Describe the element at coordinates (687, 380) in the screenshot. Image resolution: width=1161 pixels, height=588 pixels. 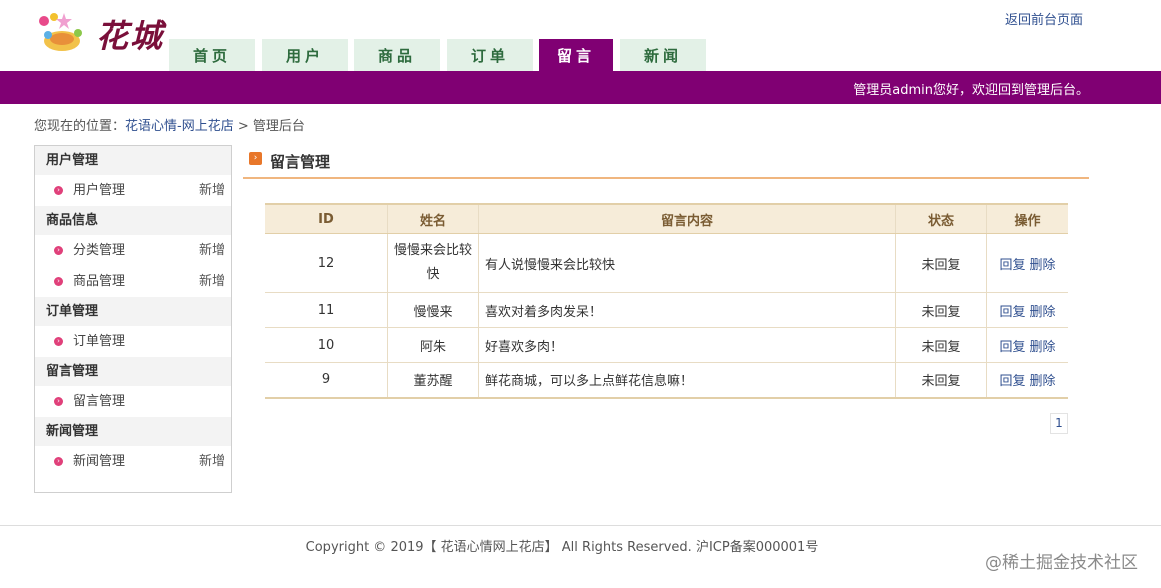
I see `cell-content: 鲜花商城，可以多上点鲜花信息嘛！` at that location.